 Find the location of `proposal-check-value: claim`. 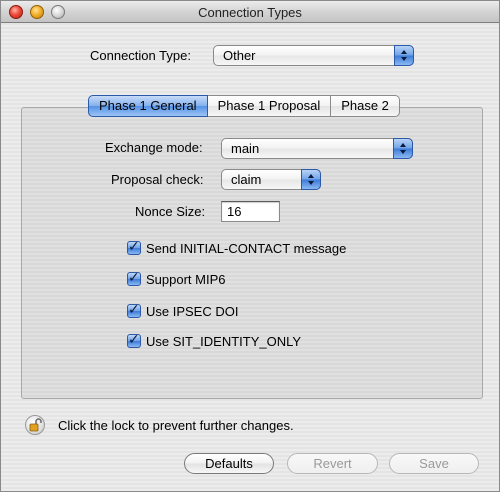

proposal-check-value: claim is located at coordinates (246, 179).